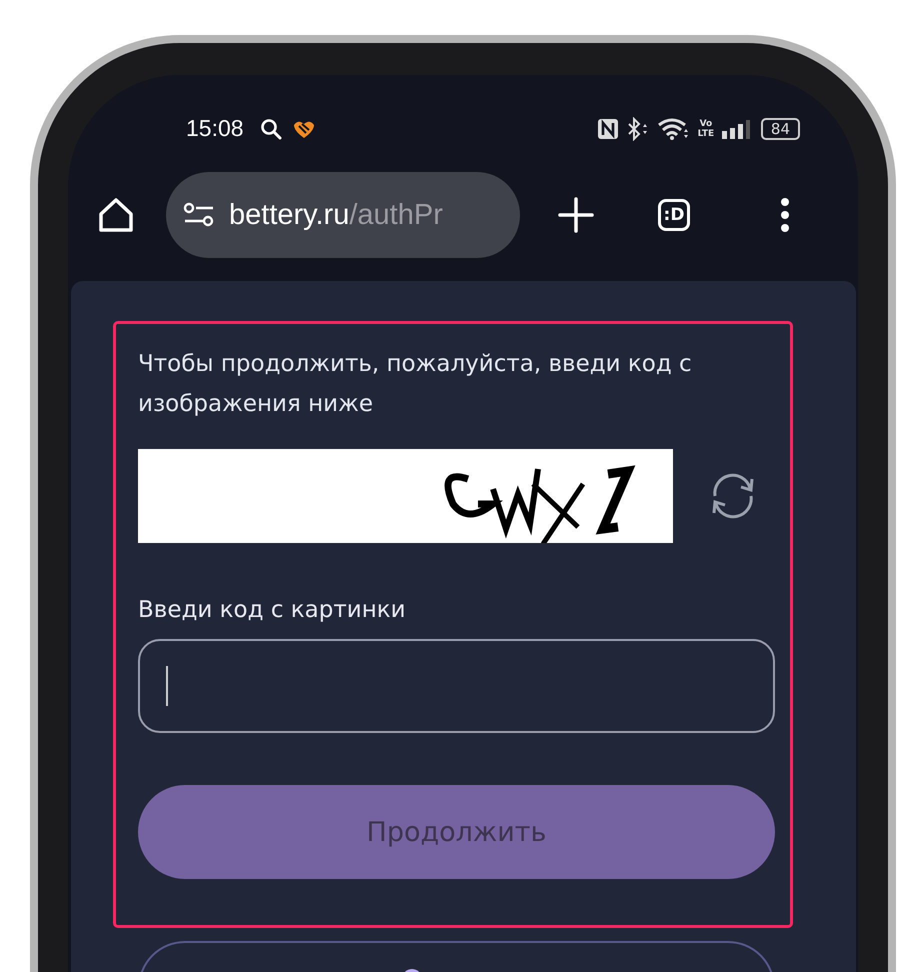  Describe the element at coordinates (607, 129) in the screenshot. I see `nfc-icon` at that location.